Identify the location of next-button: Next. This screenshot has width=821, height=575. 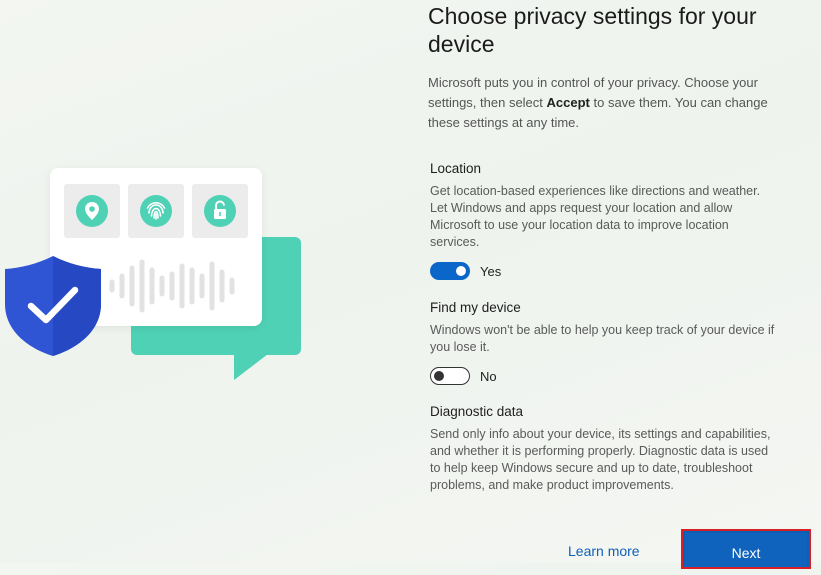
(746, 549).